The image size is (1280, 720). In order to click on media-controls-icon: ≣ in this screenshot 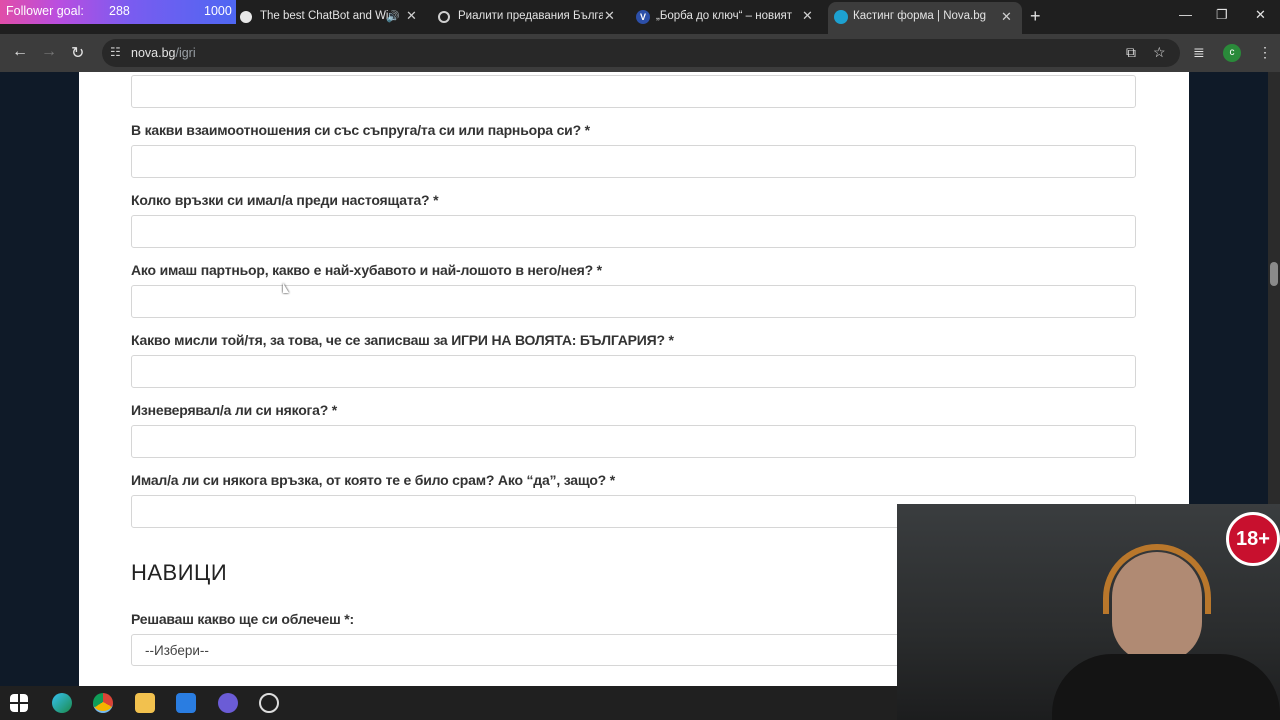, I will do `click(1199, 52)`.